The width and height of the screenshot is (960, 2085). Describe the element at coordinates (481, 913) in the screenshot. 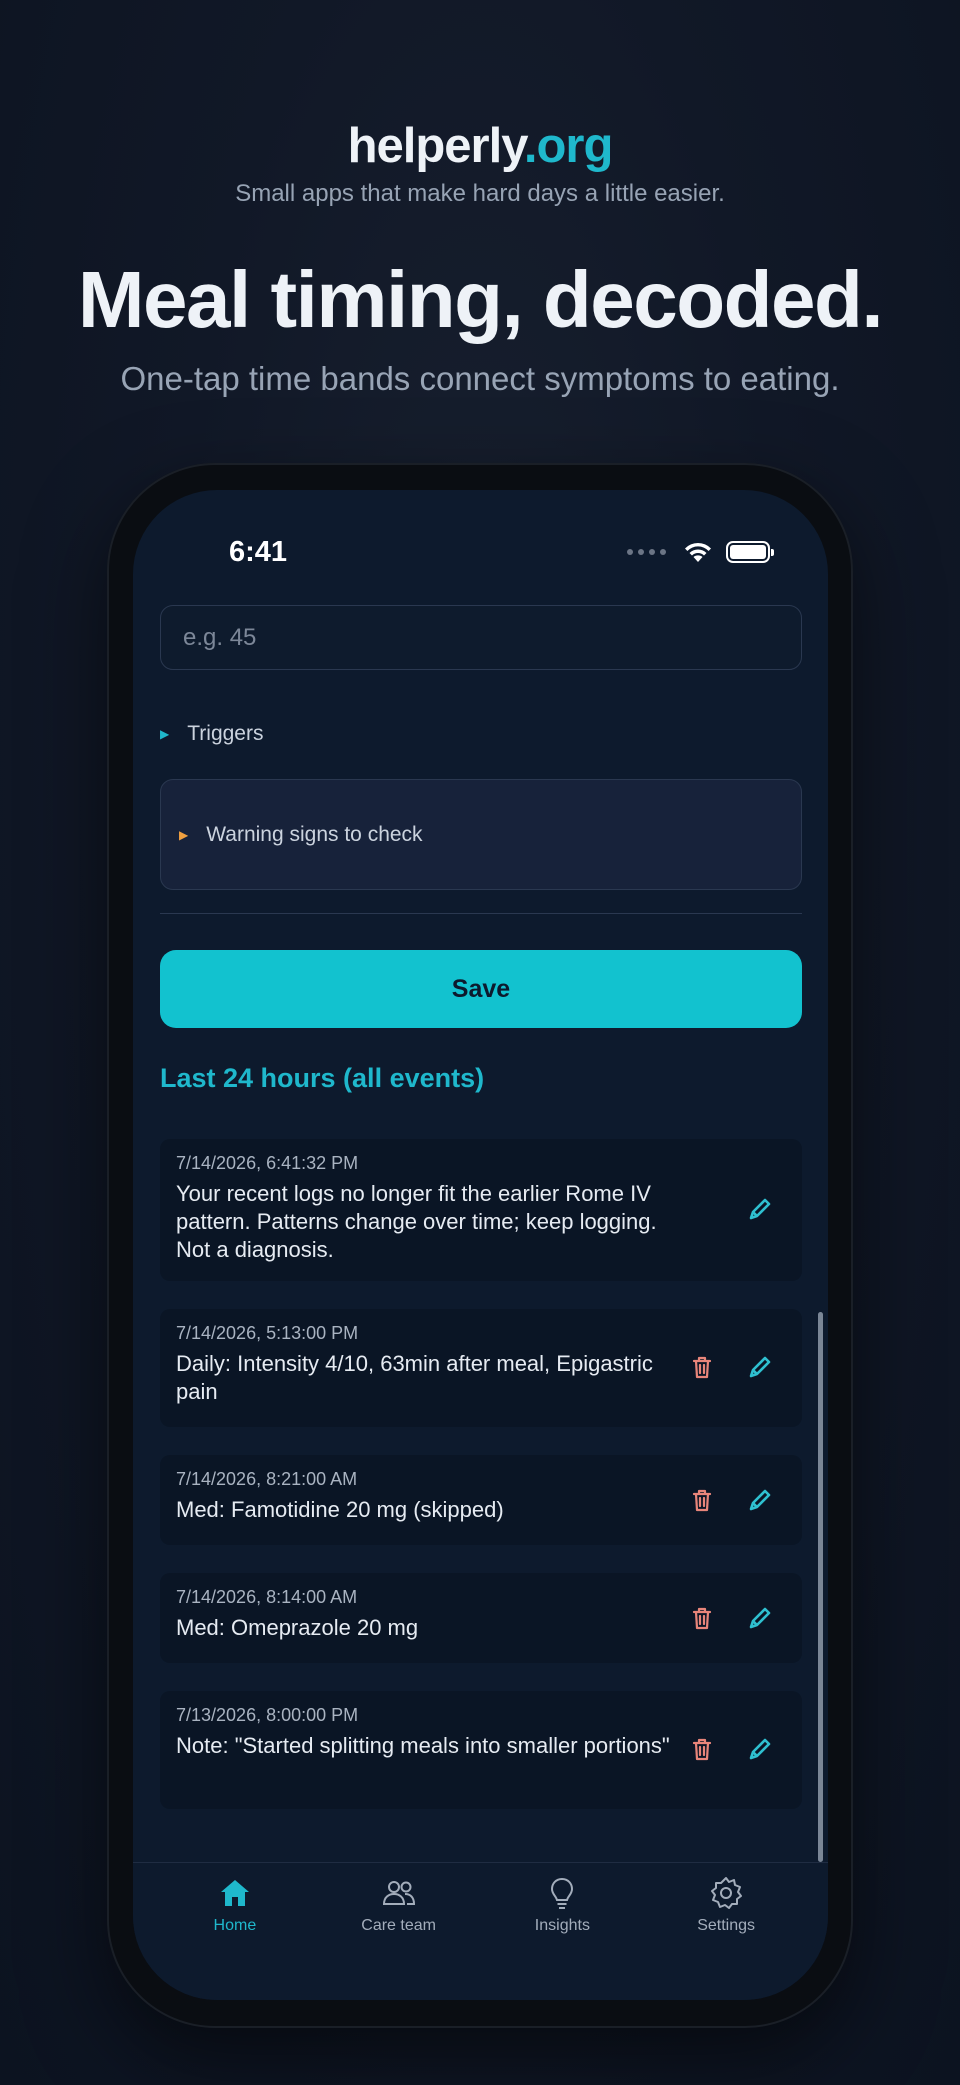

I see `divider` at that location.